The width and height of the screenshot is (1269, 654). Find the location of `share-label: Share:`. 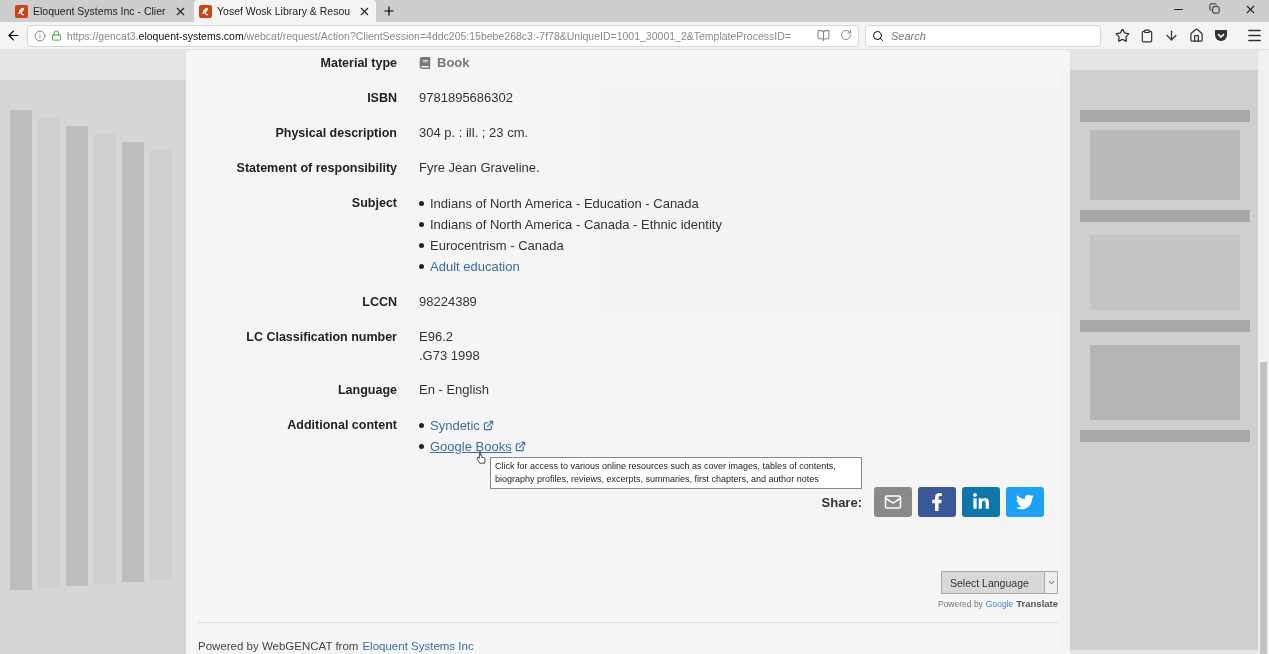

share-label: Share: is located at coordinates (841, 502).